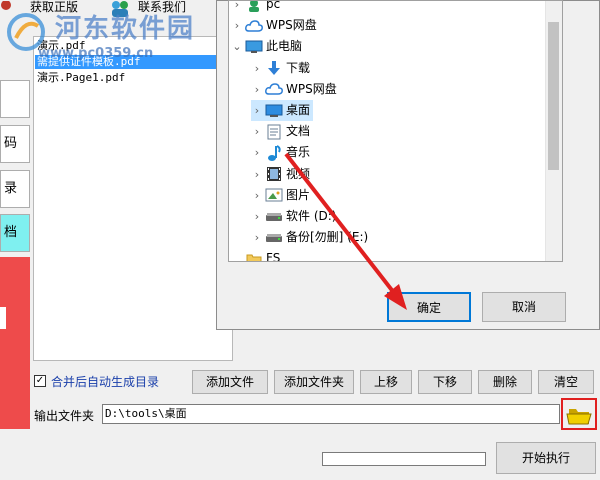  Describe the element at coordinates (3, 318) in the screenshot. I see `left-red-banner-mark` at that location.